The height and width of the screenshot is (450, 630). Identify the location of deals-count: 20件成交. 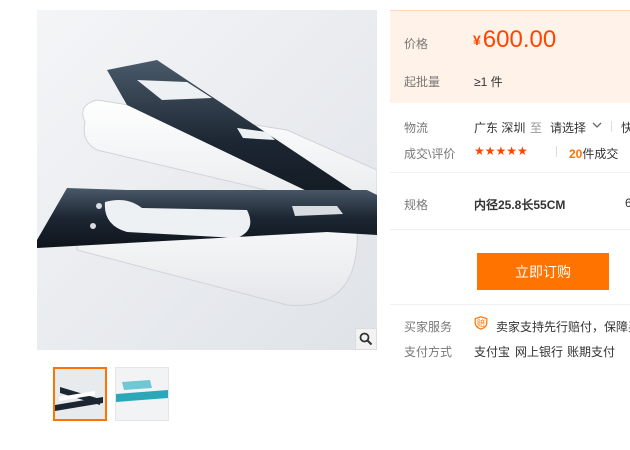
(593, 153).